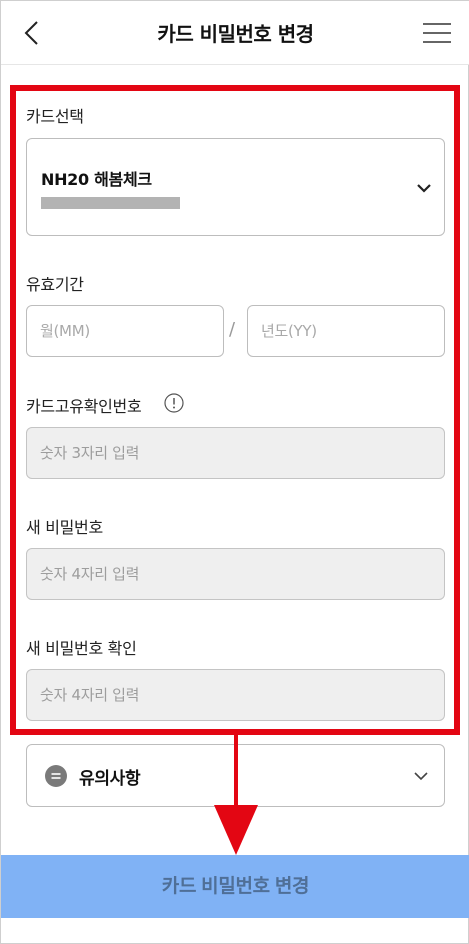 The width and height of the screenshot is (469, 944). What do you see at coordinates (437, 33) in the screenshot?
I see `hamburger-menu-icon` at bounding box center [437, 33].